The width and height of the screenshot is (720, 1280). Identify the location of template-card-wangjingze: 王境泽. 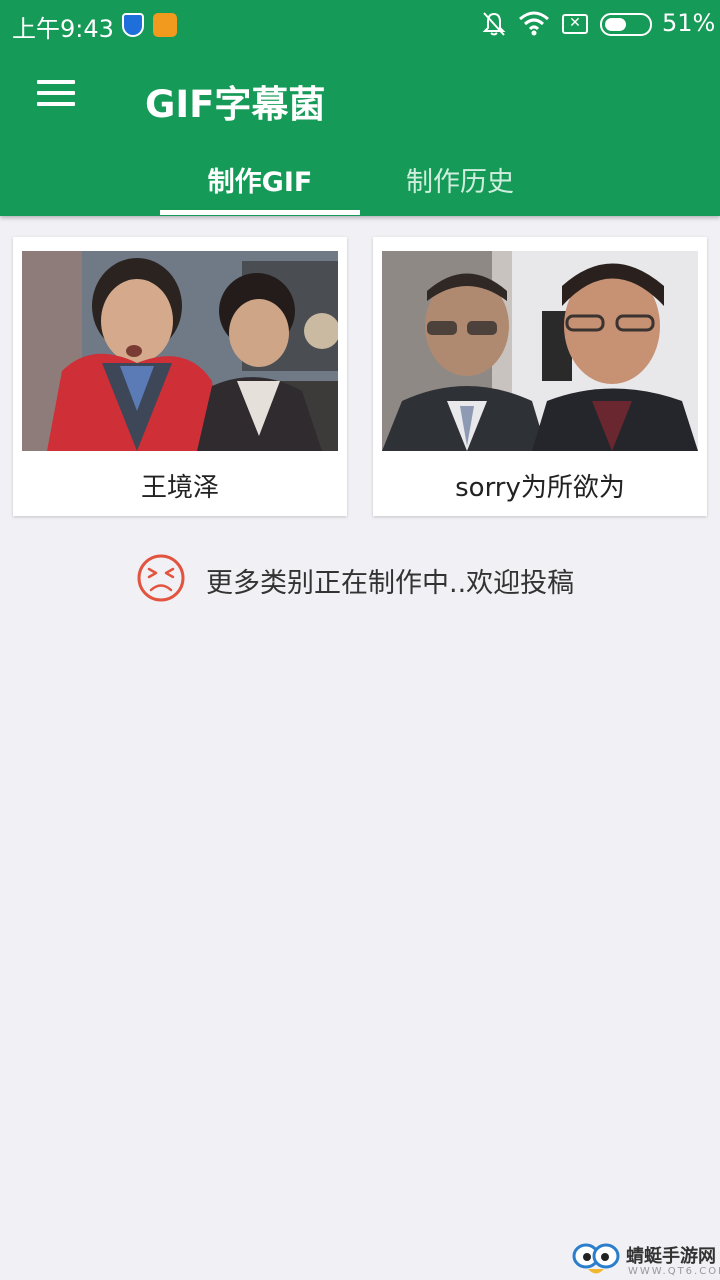
(180, 376).